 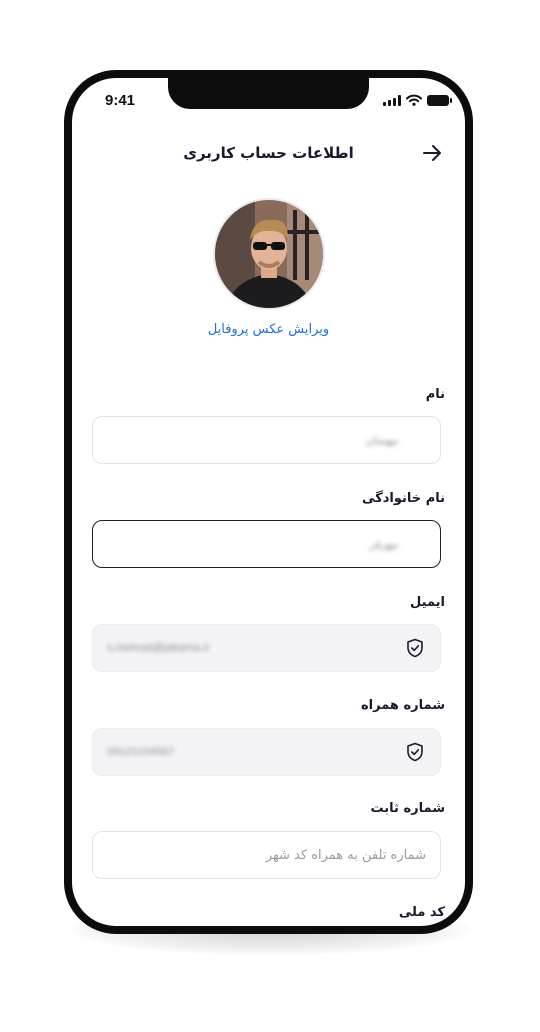 I want to click on landline-field: شماره تلفن به همراه کد شهر, so click(x=266, y=855).